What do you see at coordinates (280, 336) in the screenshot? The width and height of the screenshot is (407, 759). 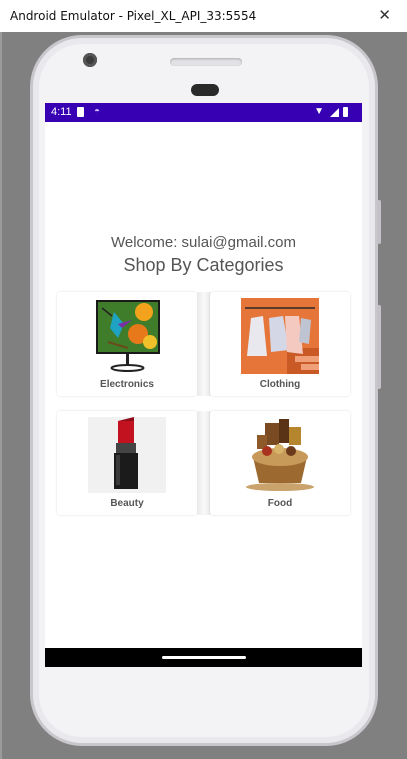 I see `clothes-rack-image` at bounding box center [280, 336].